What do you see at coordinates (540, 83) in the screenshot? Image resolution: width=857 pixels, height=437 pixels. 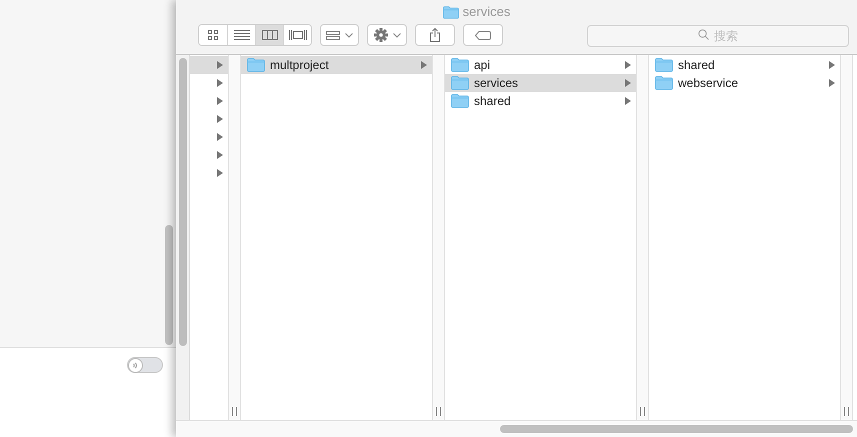 I see `column-item: services` at bounding box center [540, 83].